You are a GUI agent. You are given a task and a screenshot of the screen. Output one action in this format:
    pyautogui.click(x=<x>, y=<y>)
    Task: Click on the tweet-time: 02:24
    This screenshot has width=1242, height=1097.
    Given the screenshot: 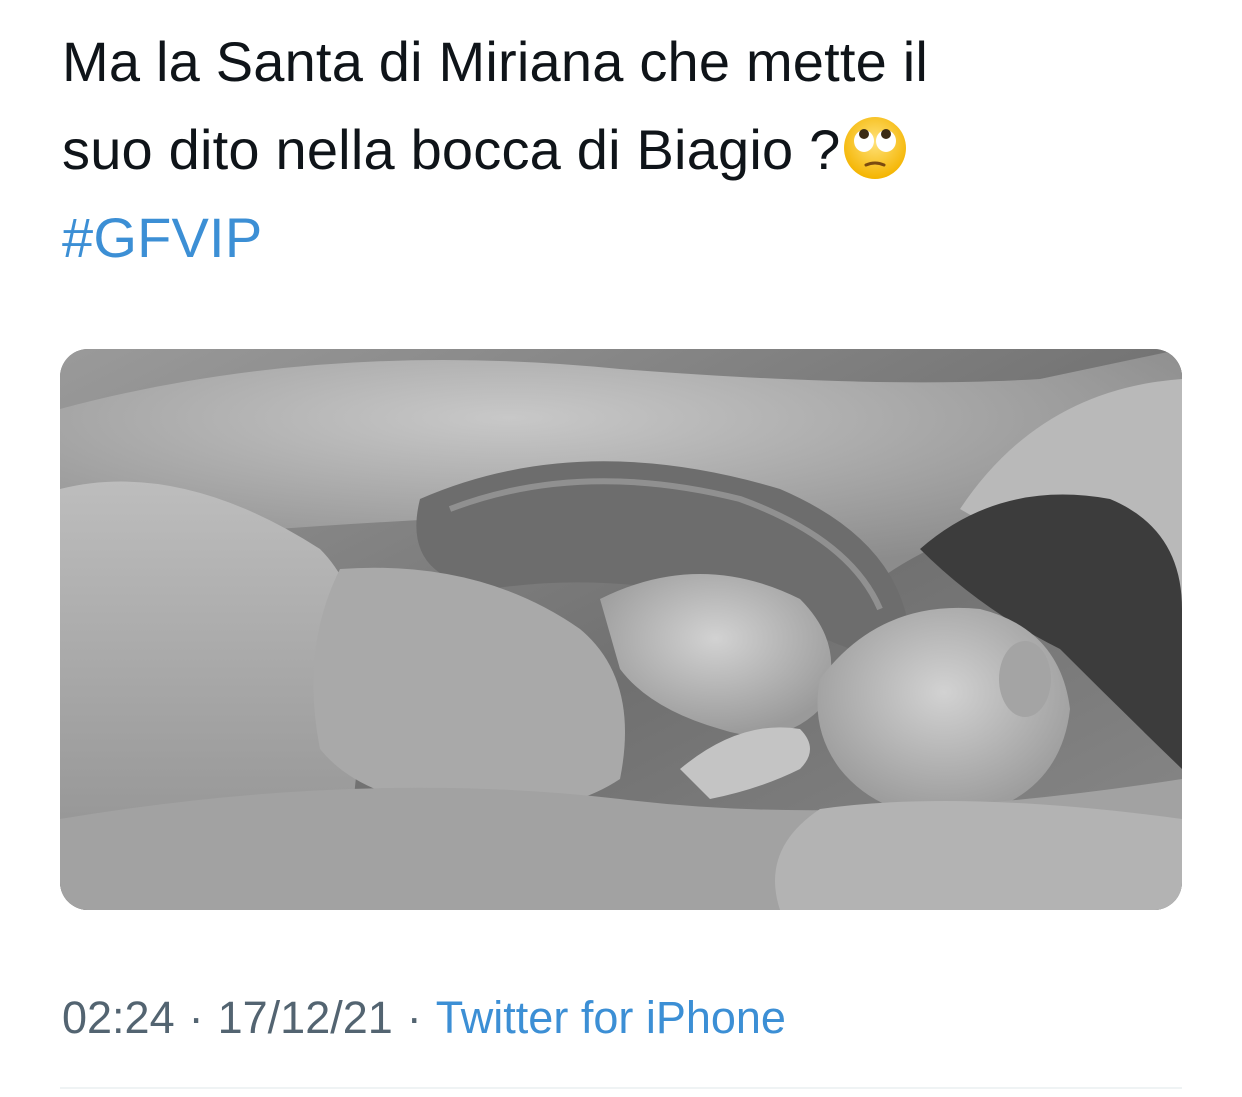 What is the action you would take?
    pyautogui.click(x=118, y=1017)
    